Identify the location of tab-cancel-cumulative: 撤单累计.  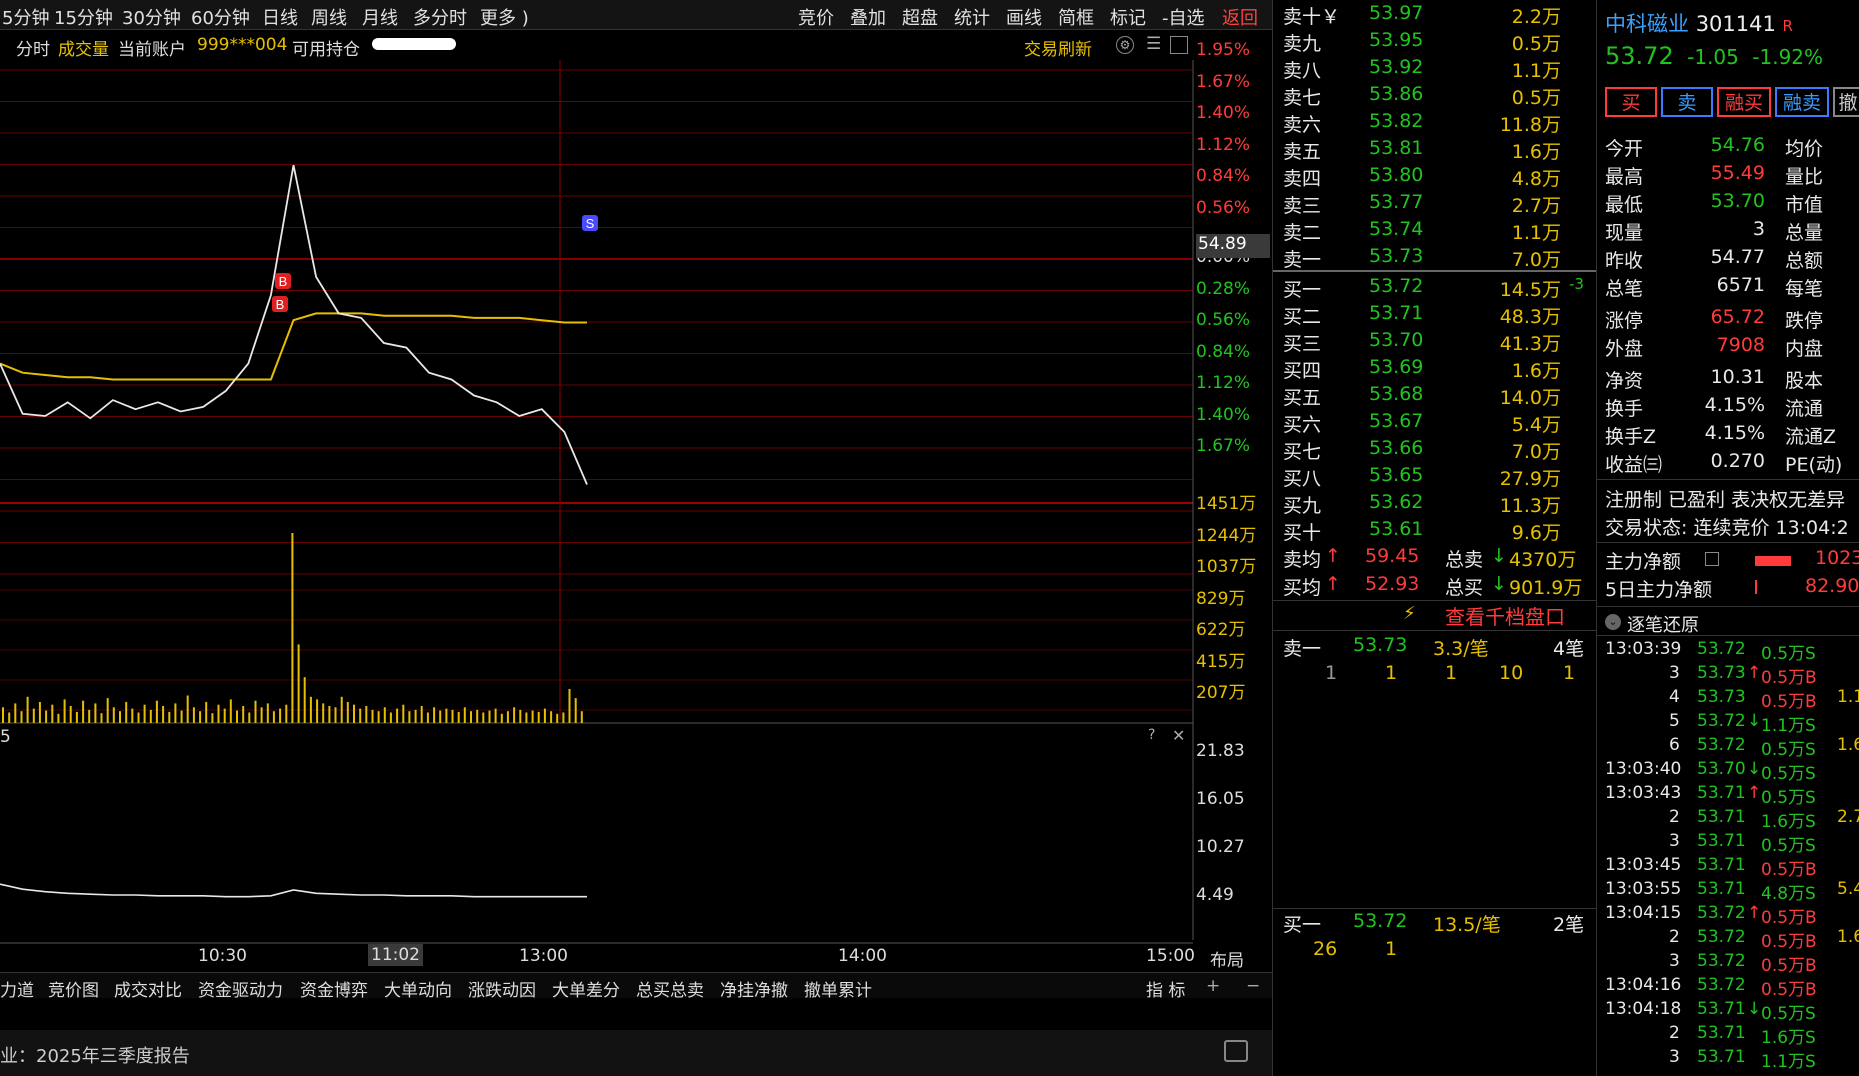
(838, 988).